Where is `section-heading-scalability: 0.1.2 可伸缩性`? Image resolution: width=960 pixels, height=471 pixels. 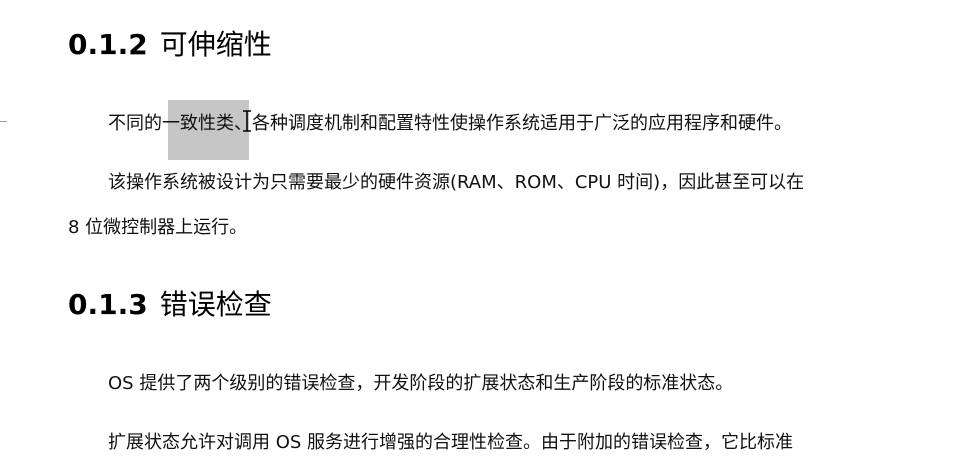 section-heading-scalability: 0.1.2 可伸缩性 is located at coordinates (170, 45).